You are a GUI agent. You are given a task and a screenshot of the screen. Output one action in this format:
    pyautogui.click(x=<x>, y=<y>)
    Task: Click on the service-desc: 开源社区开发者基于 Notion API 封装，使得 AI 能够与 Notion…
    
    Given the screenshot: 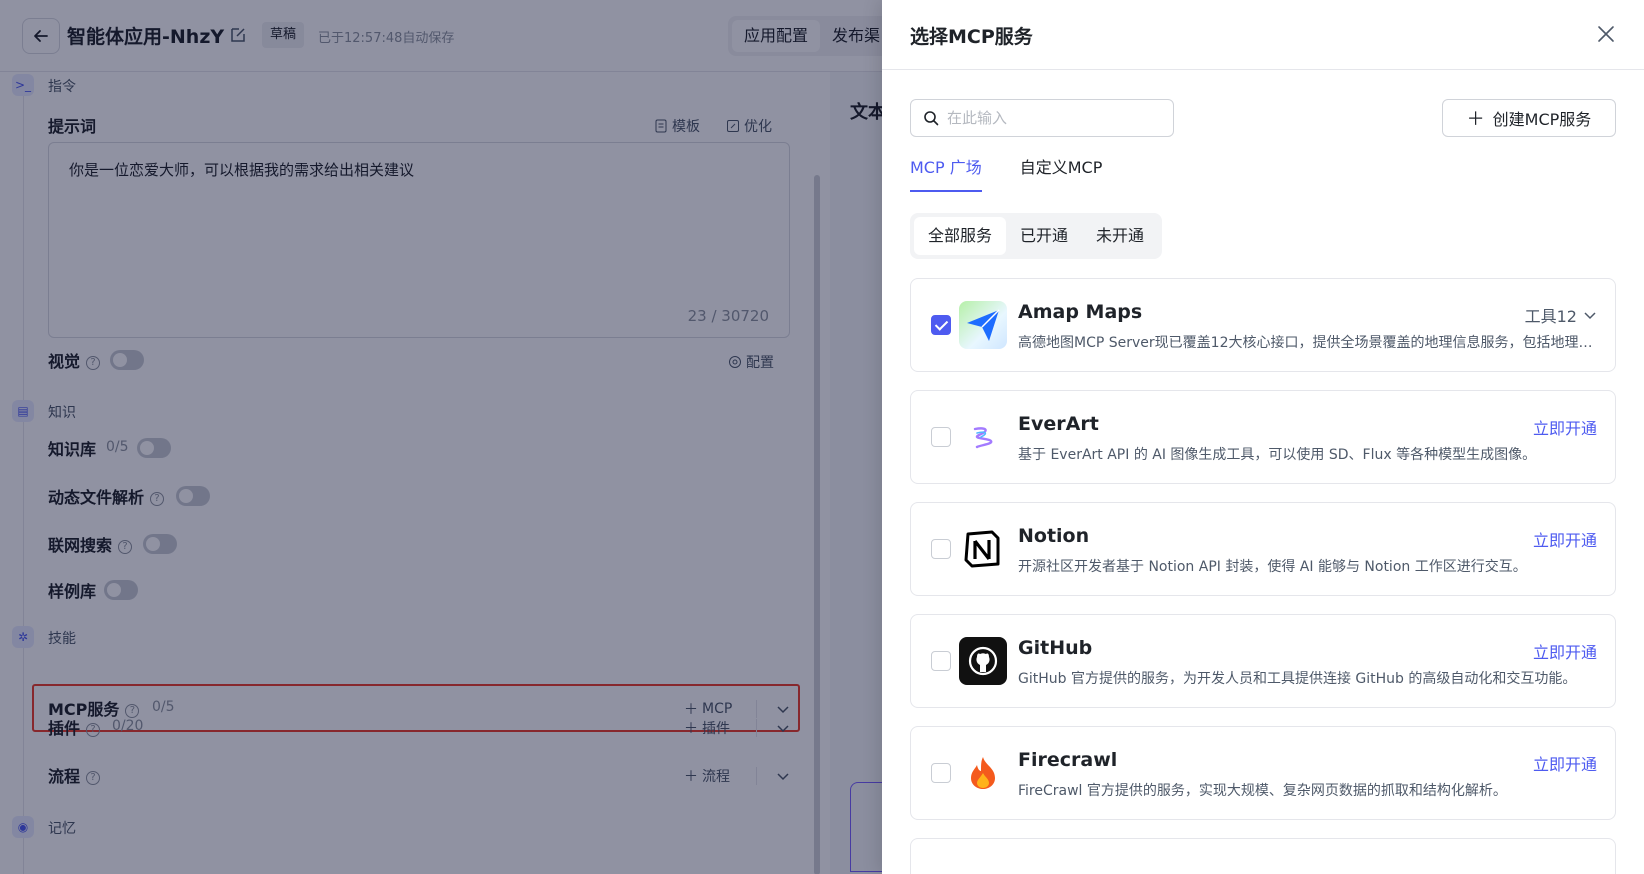 What is the action you would take?
    pyautogui.click(x=1272, y=567)
    